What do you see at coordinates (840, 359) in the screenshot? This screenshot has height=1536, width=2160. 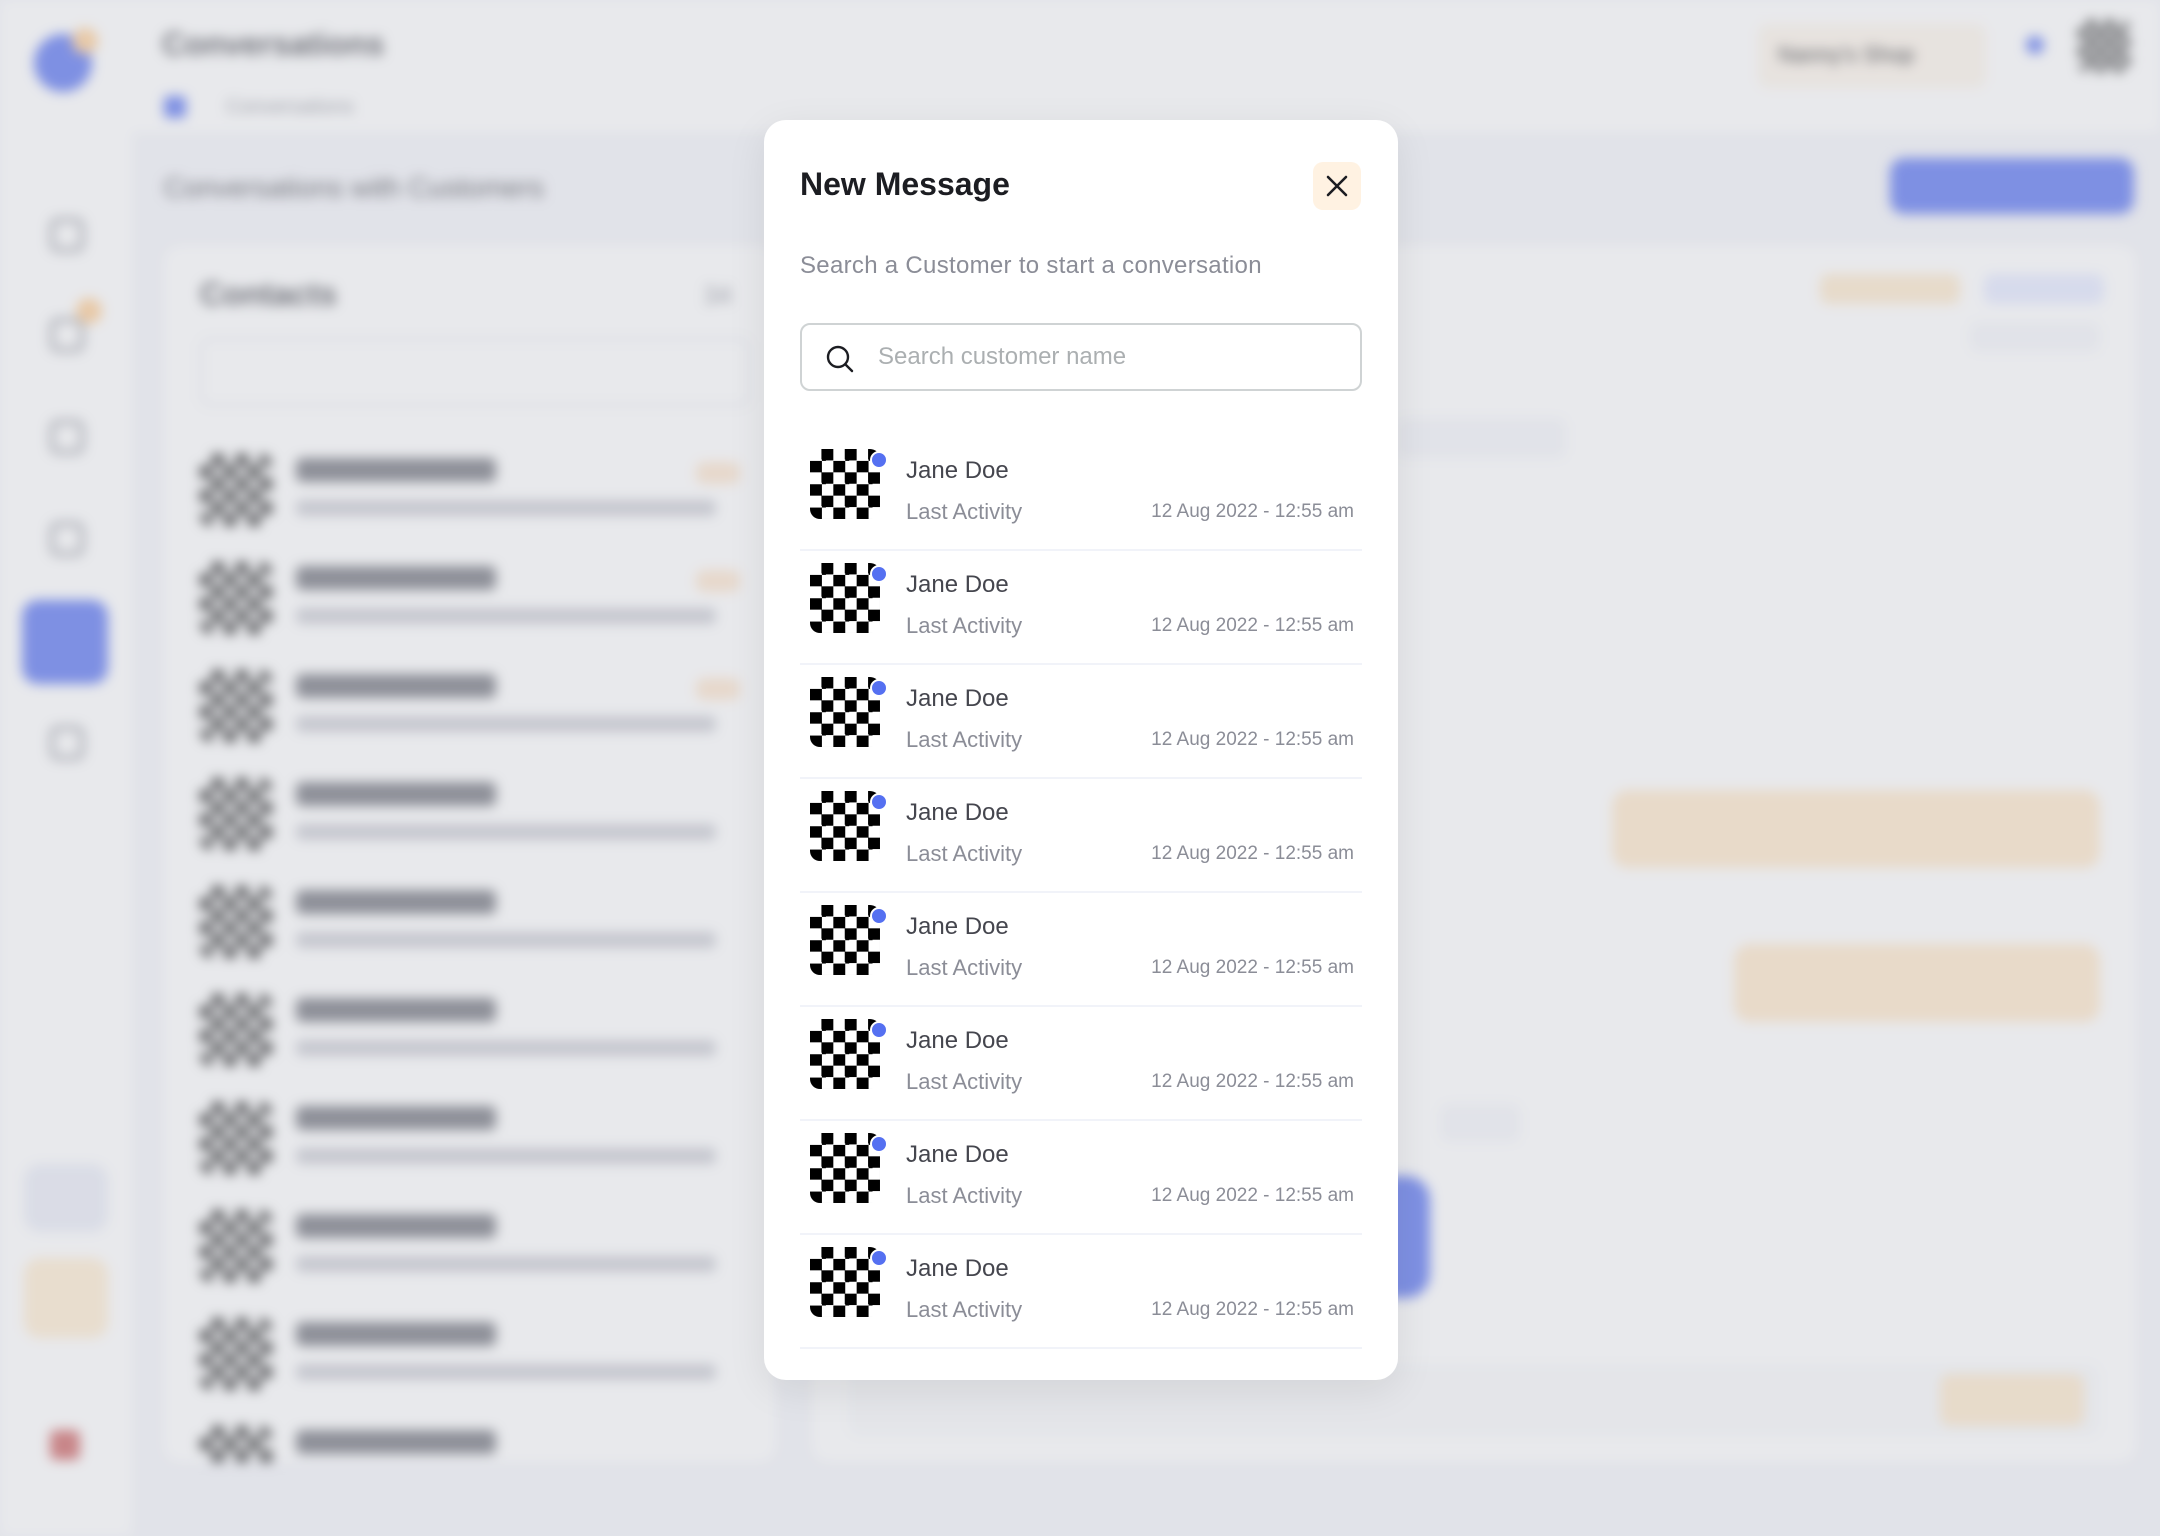 I see `search-icon` at bounding box center [840, 359].